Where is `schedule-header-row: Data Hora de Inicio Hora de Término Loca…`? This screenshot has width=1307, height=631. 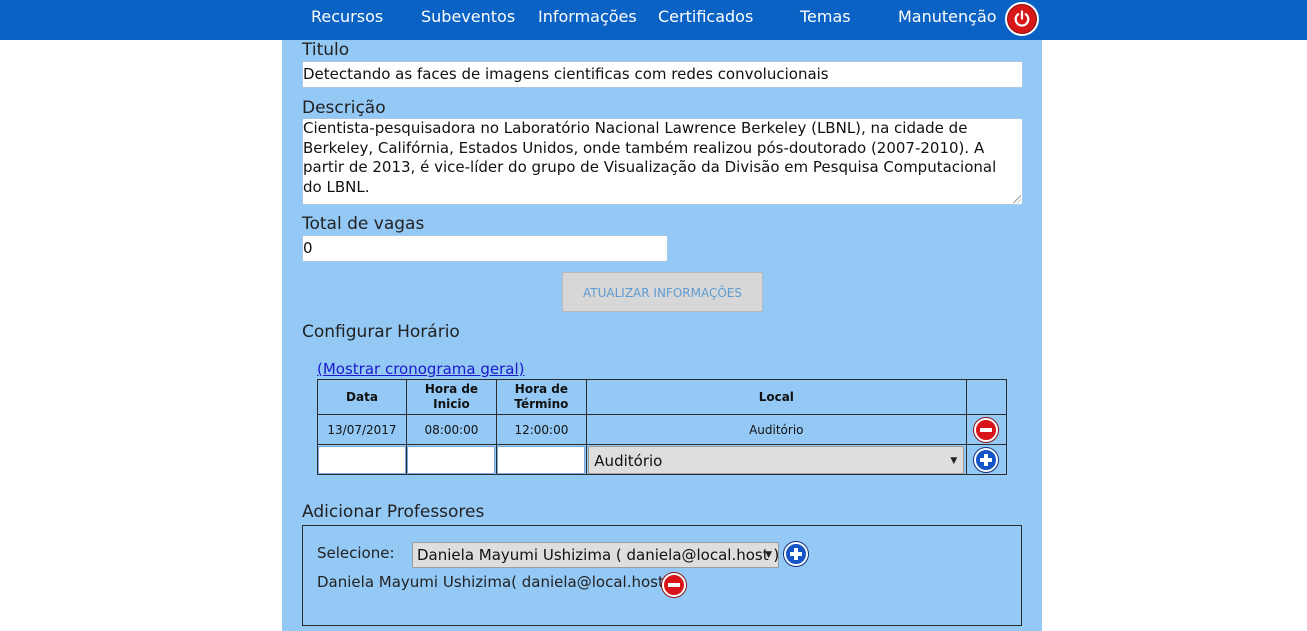 schedule-header-row: Data Hora de Inicio Hora de Término Loca… is located at coordinates (662, 397).